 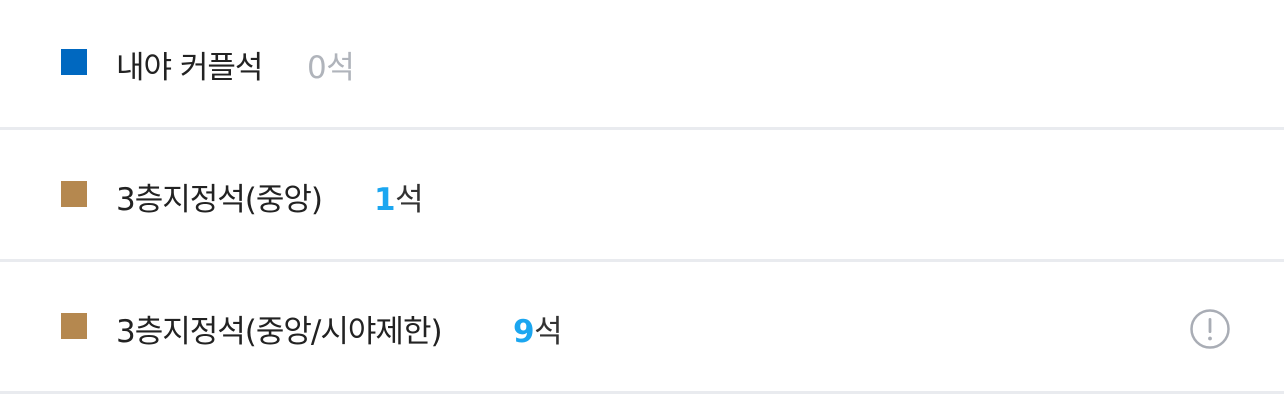 What do you see at coordinates (219, 200) in the screenshot?
I see `seat-grade-label: 3층지정석(중앙)` at bounding box center [219, 200].